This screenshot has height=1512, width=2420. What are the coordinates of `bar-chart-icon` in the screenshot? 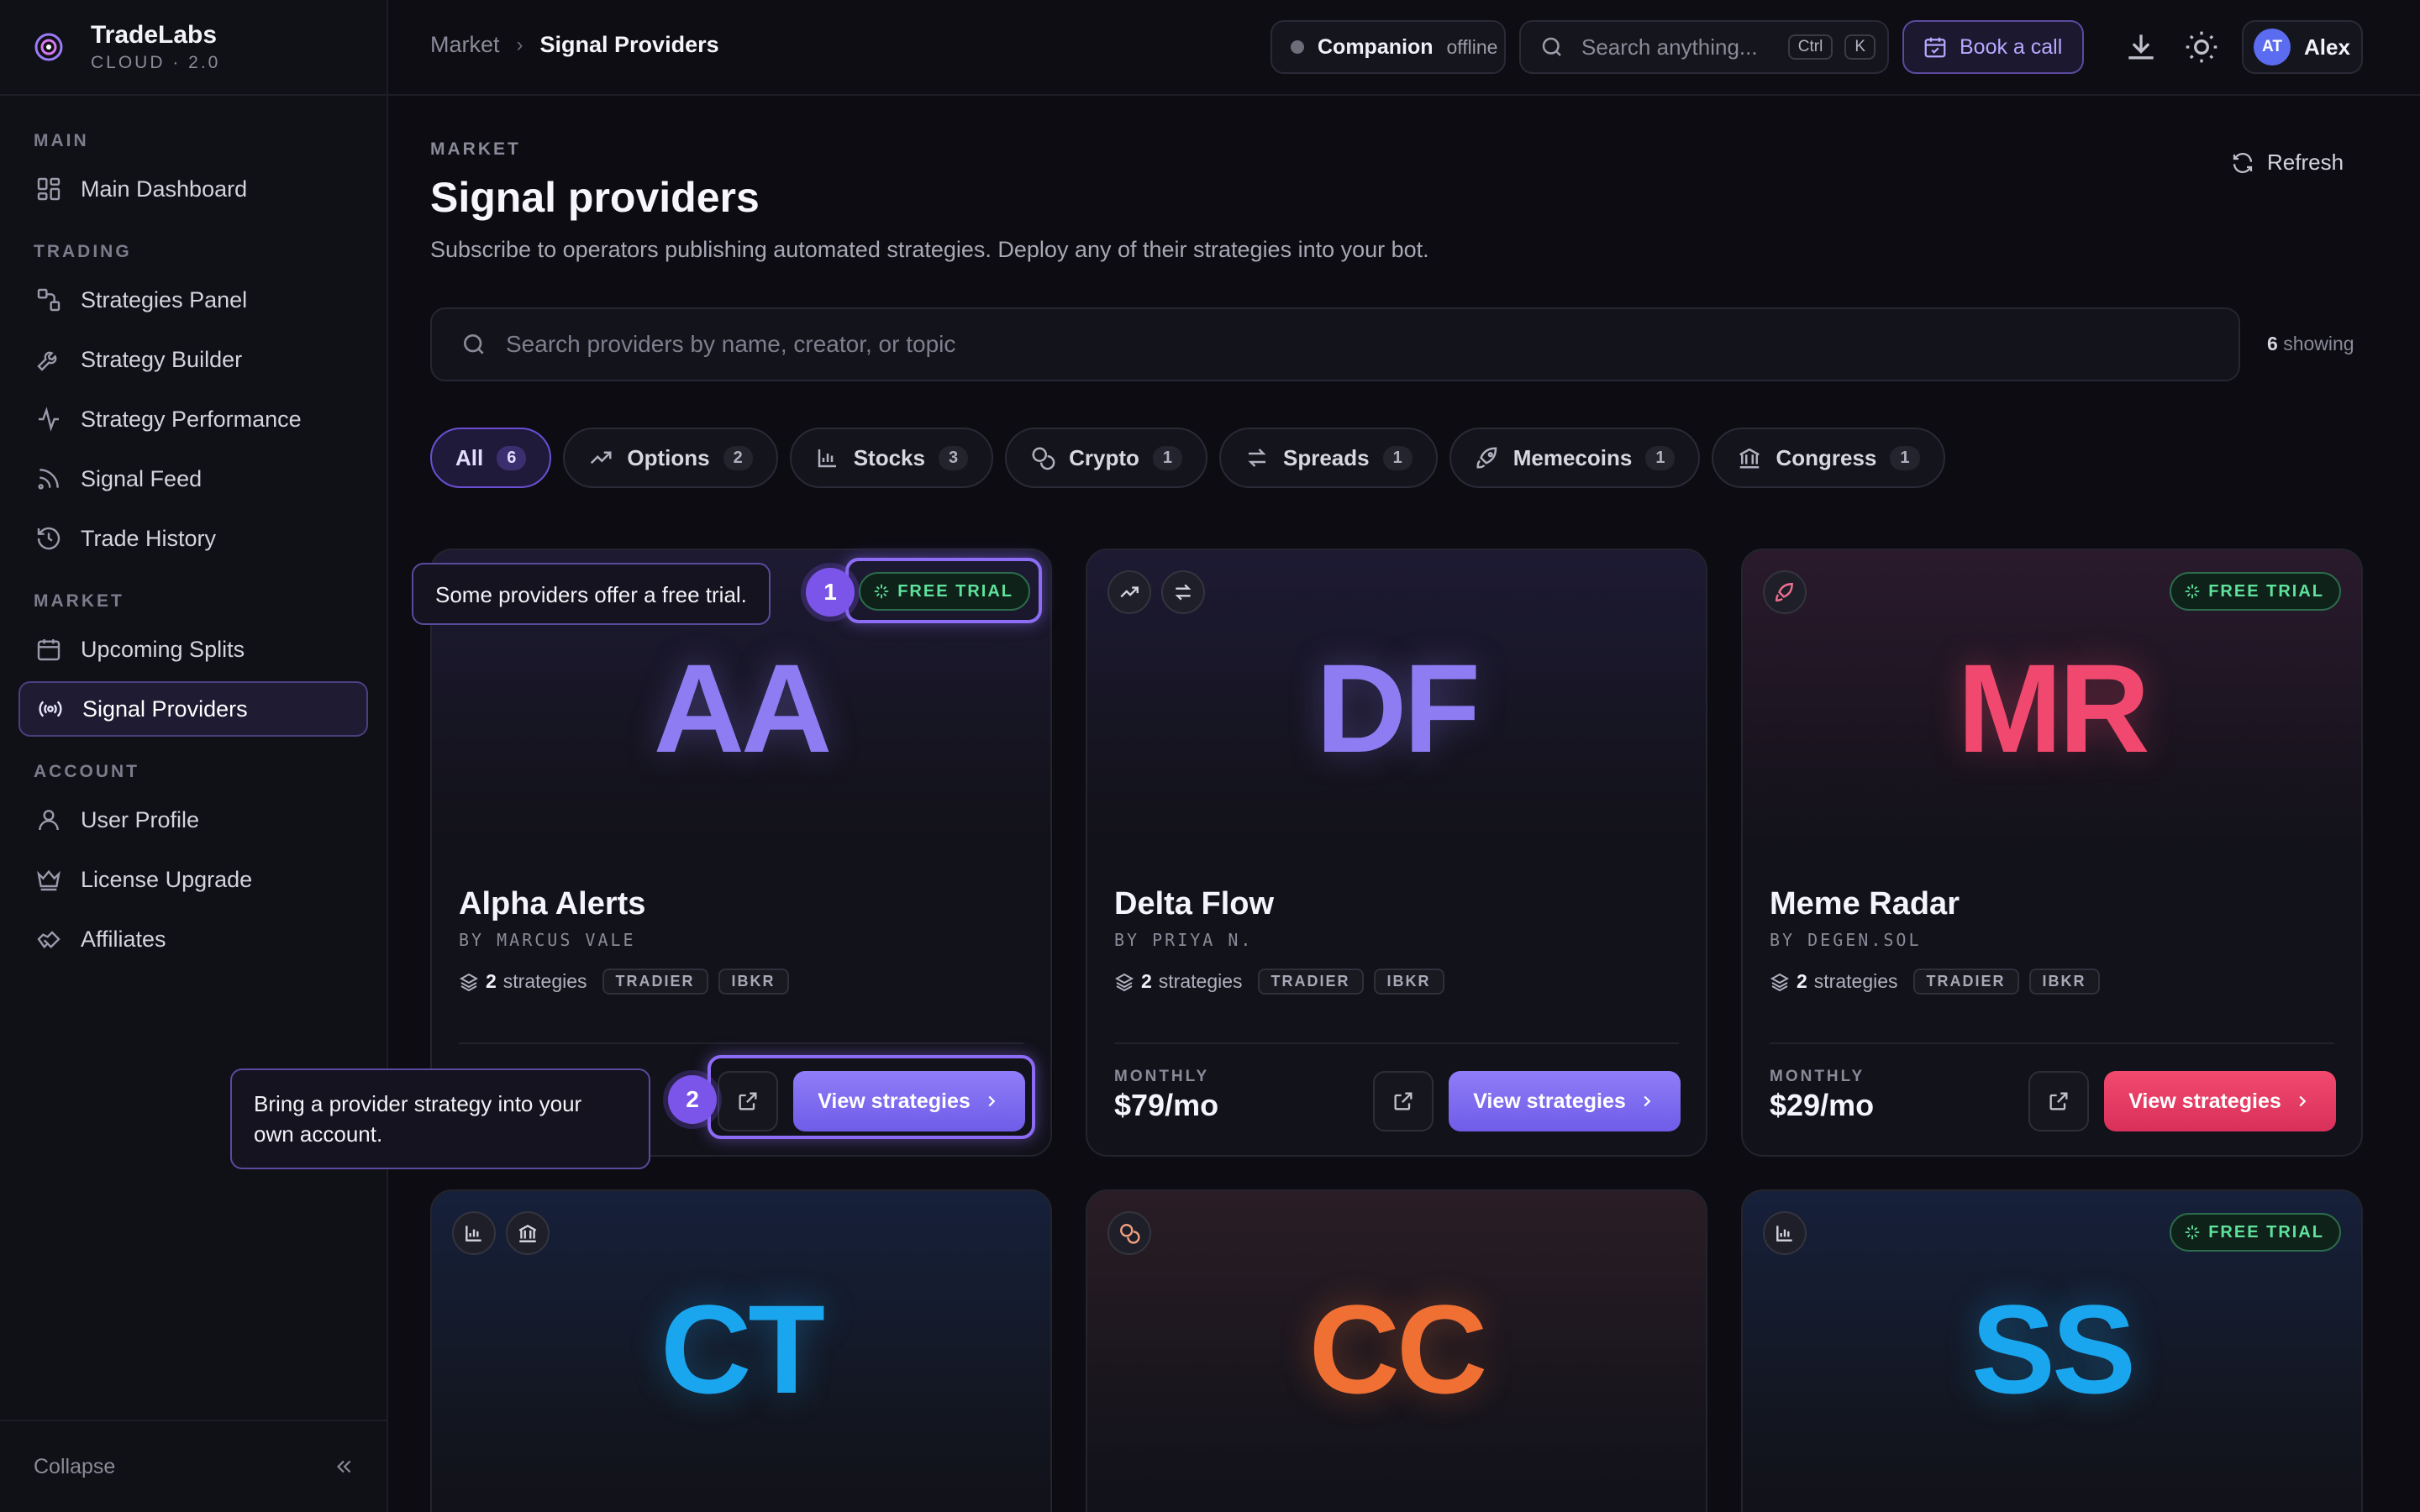 It's located at (474, 1233).